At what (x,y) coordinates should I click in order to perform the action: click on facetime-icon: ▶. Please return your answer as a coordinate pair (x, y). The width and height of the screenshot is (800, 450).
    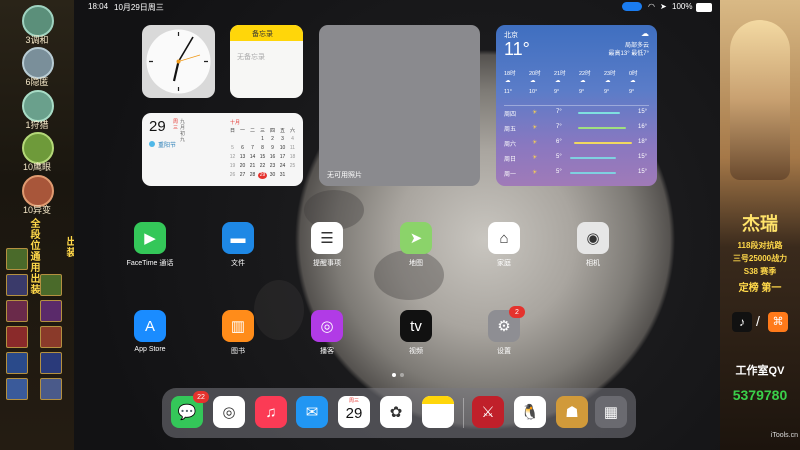
    Looking at the image, I should click on (150, 238).